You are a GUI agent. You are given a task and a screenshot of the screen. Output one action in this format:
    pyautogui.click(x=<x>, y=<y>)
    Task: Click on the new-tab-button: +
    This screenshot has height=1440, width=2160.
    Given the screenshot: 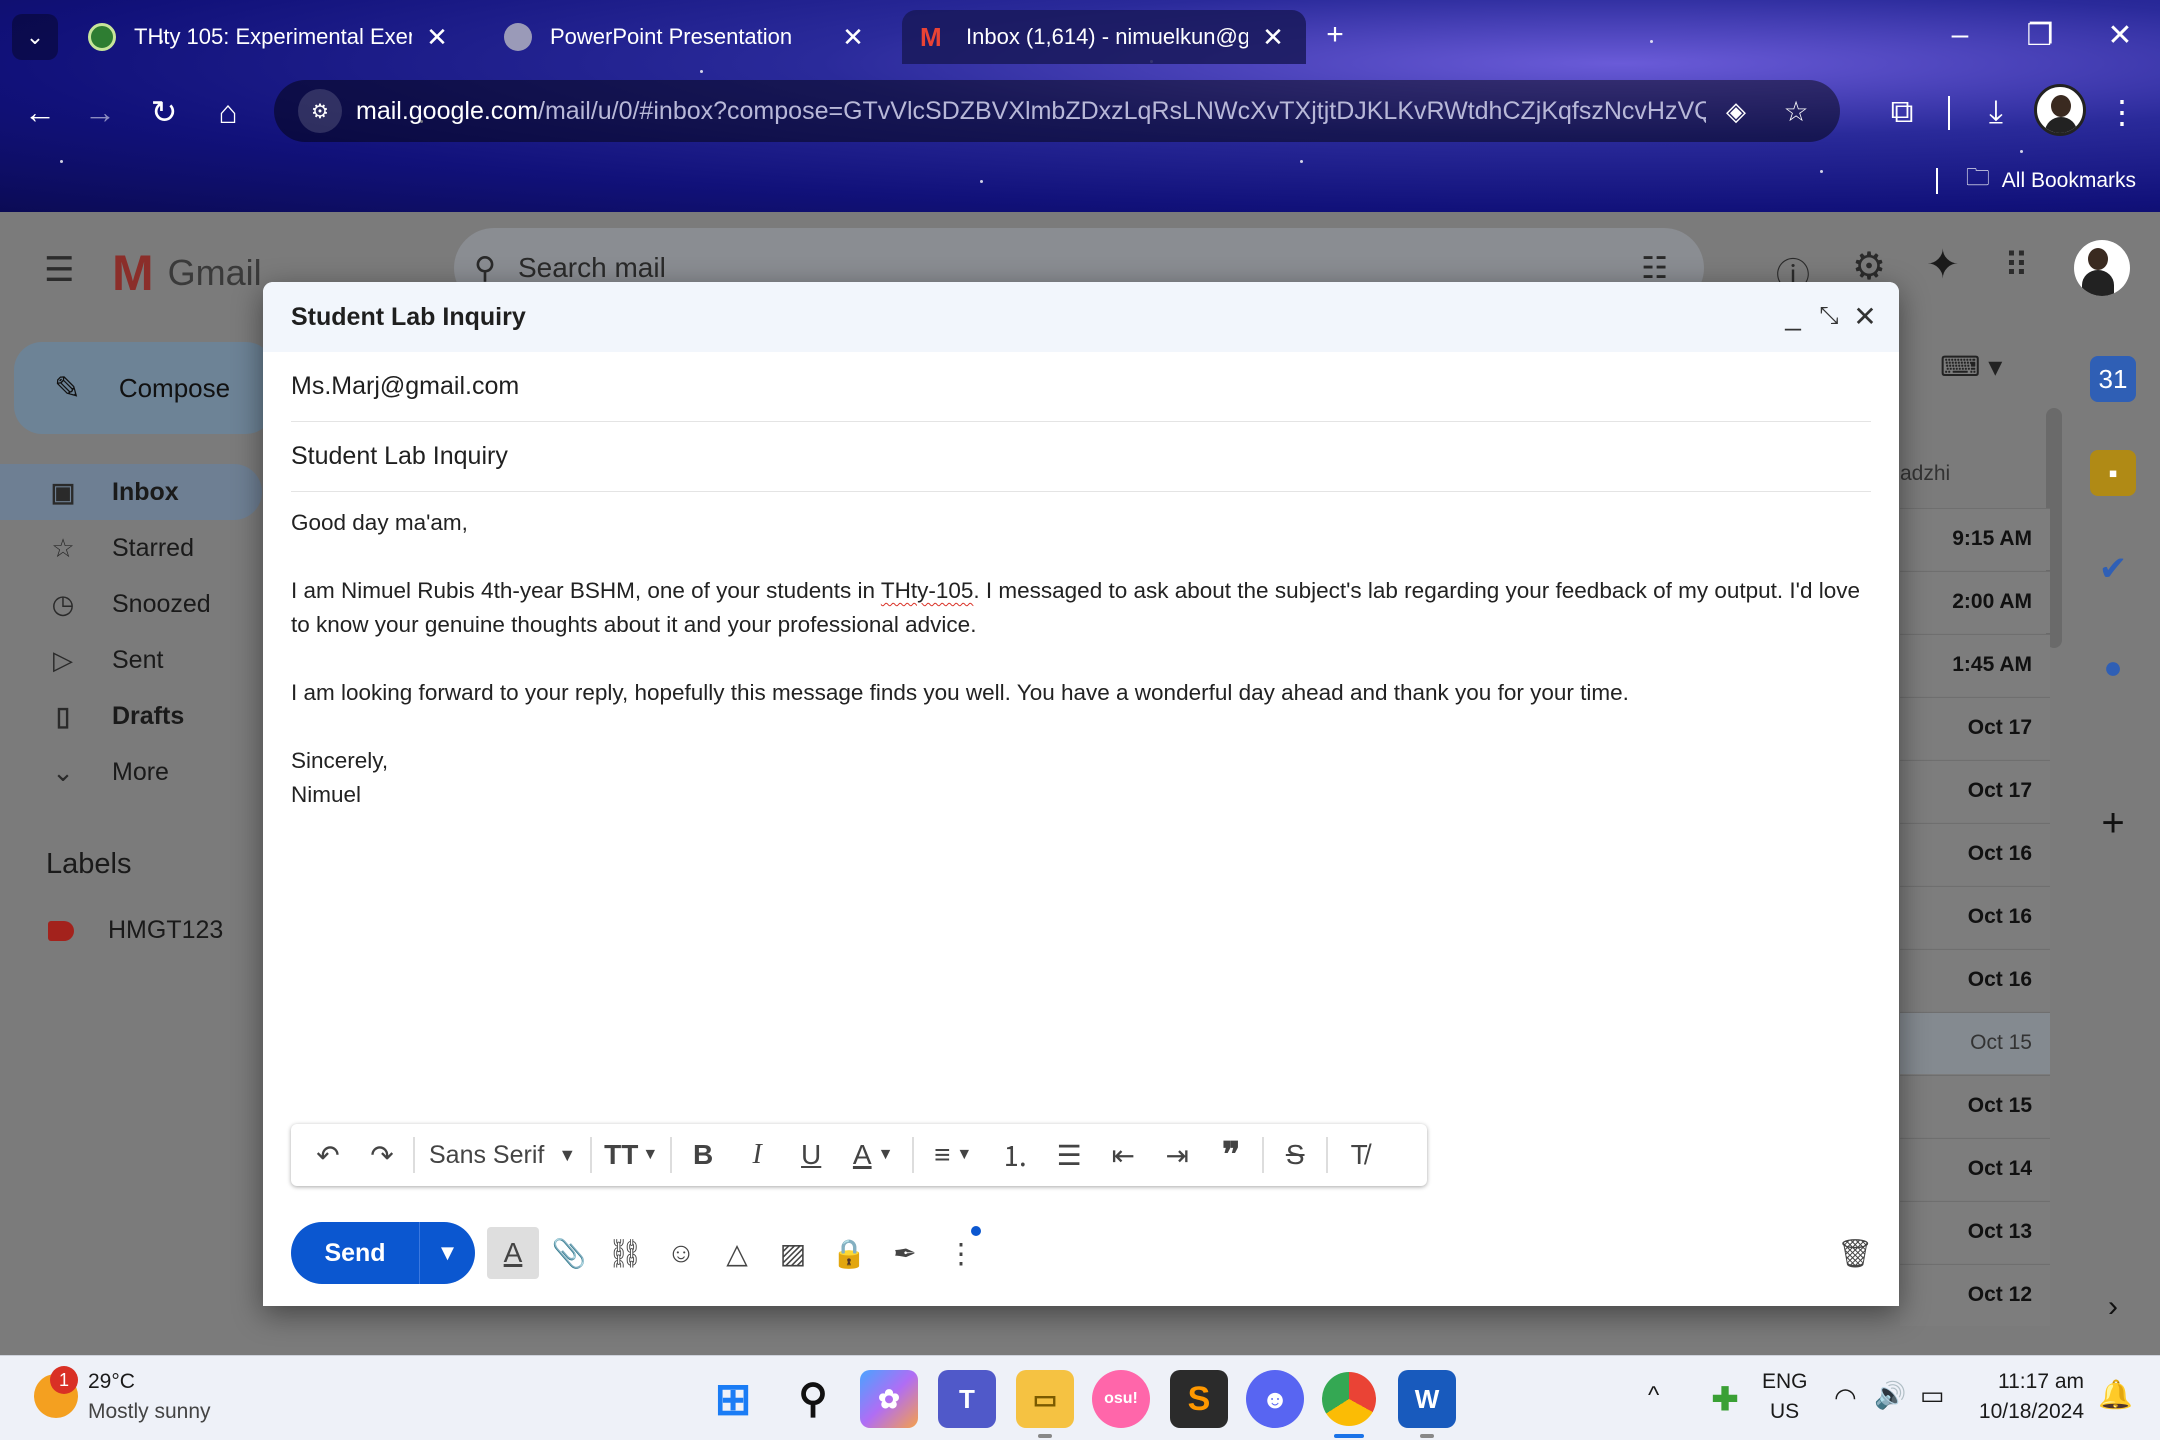 What is the action you would take?
    pyautogui.click(x=1335, y=35)
    